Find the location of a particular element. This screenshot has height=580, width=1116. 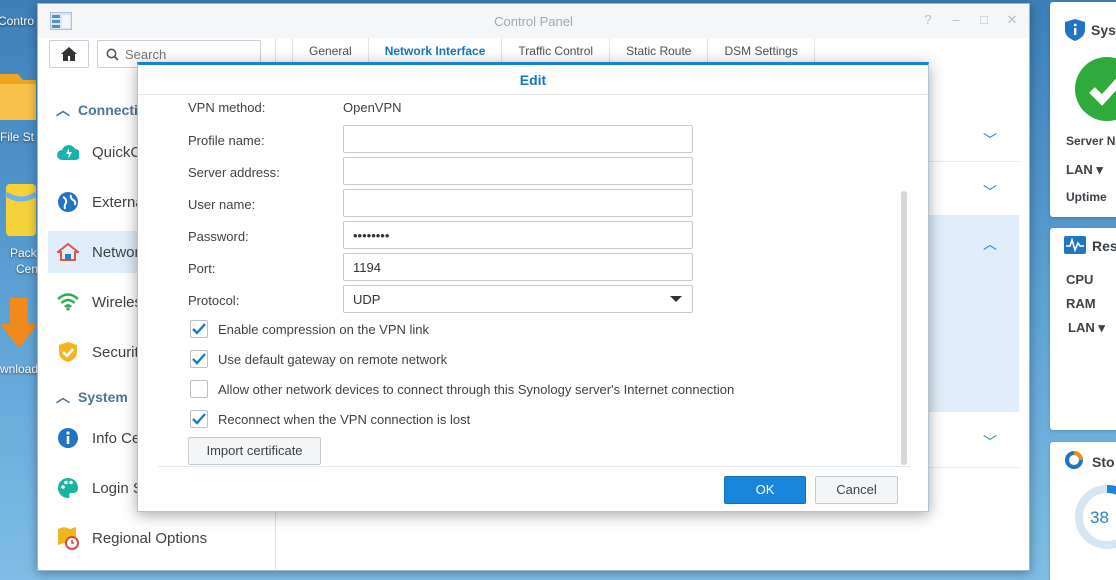

package-center-icon is located at coordinates (21, 210).